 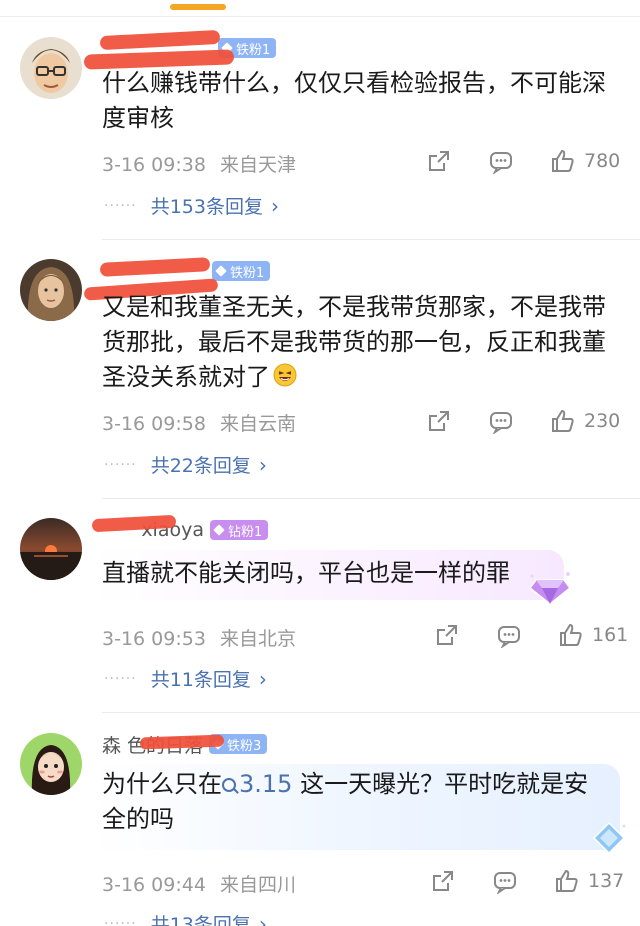 I want to click on comment-meta: 3-16 09:58 来自云南, so click(x=199, y=422).